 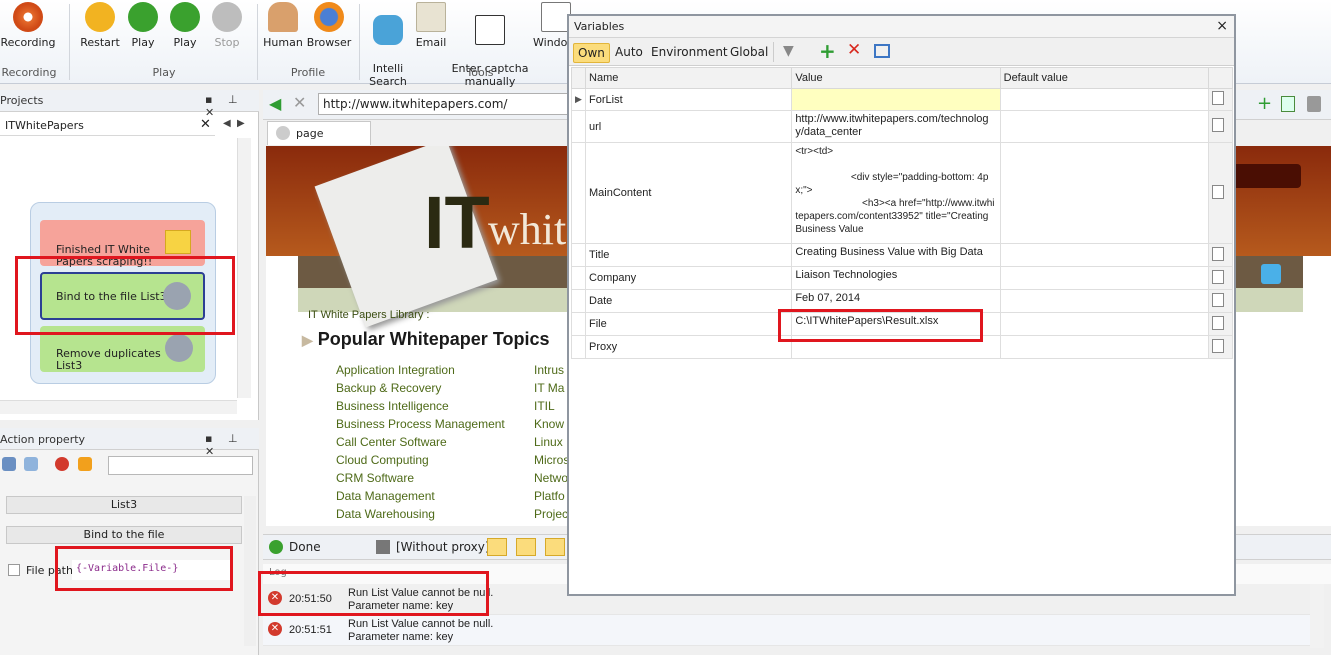 What do you see at coordinates (689, 99) in the screenshot?
I see `variable-name: ForList` at bounding box center [689, 99].